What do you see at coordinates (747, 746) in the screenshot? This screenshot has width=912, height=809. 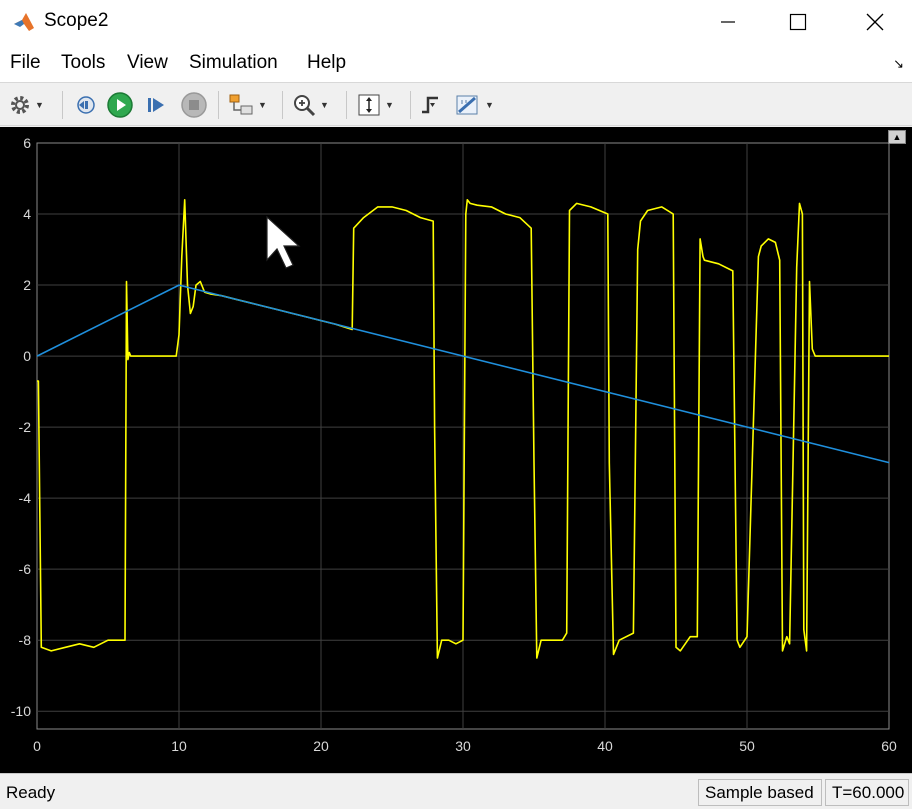 I see `x-tick-label: 50` at bounding box center [747, 746].